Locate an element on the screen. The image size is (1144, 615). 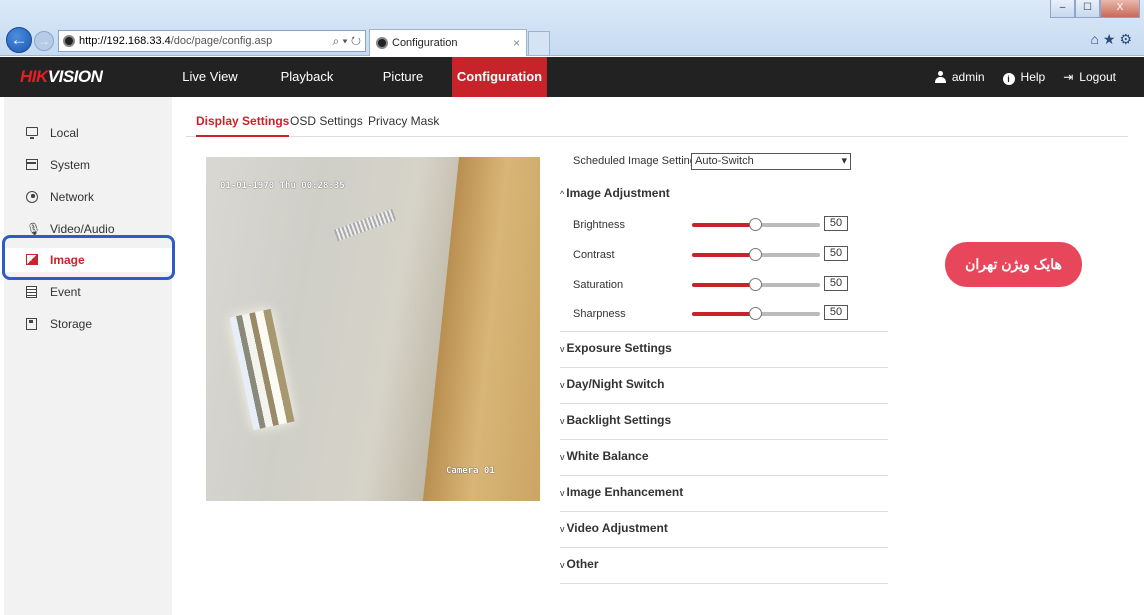
section-backlight-settings: v Backlight Settings is located at coordinates (615, 420).